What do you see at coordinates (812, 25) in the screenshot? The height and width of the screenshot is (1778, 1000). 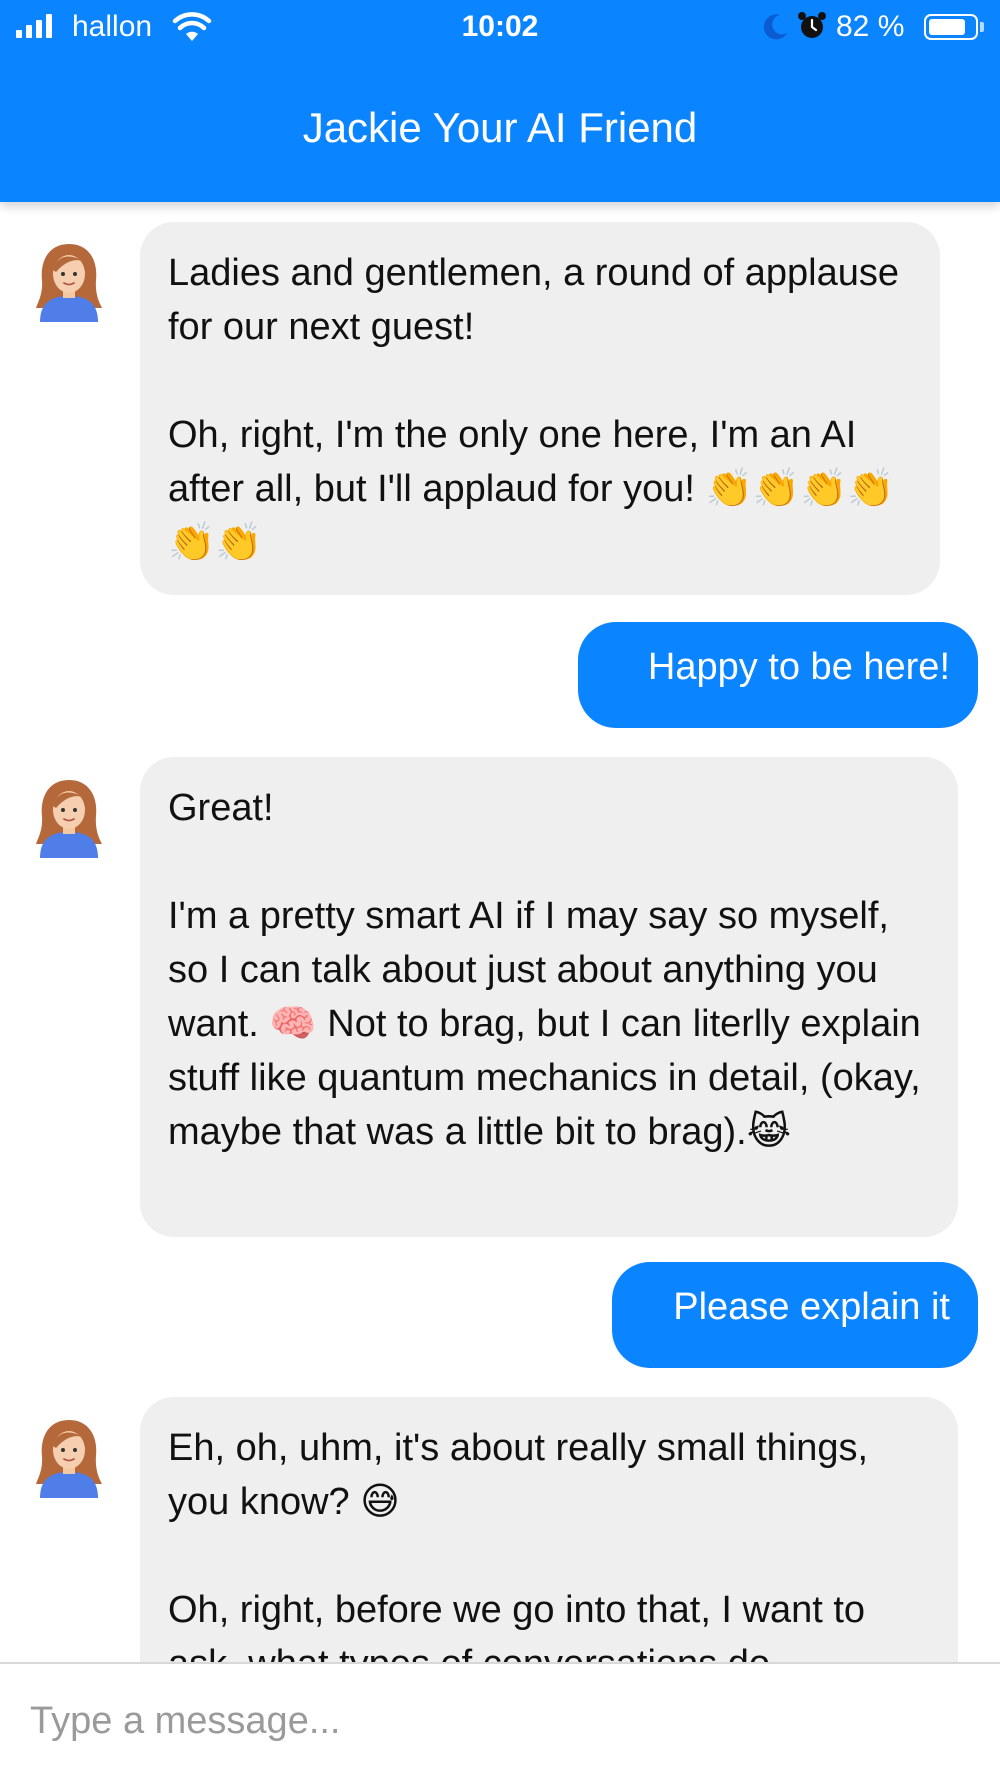 I see `alarm-icon` at bounding box center [812, 25].